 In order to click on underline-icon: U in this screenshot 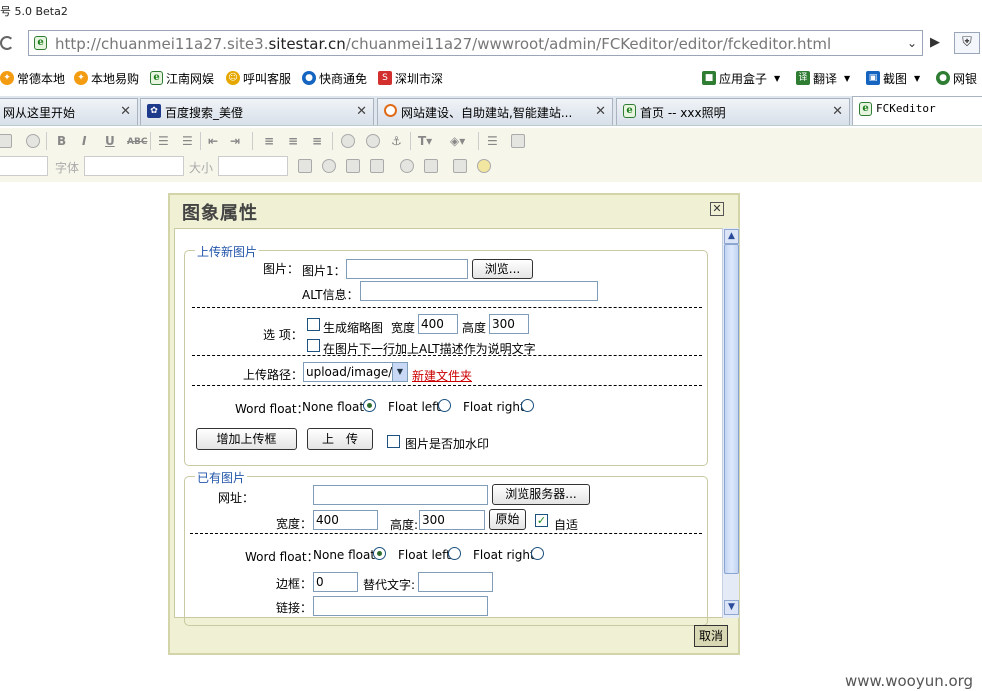, I will do `click(110, 141)`.